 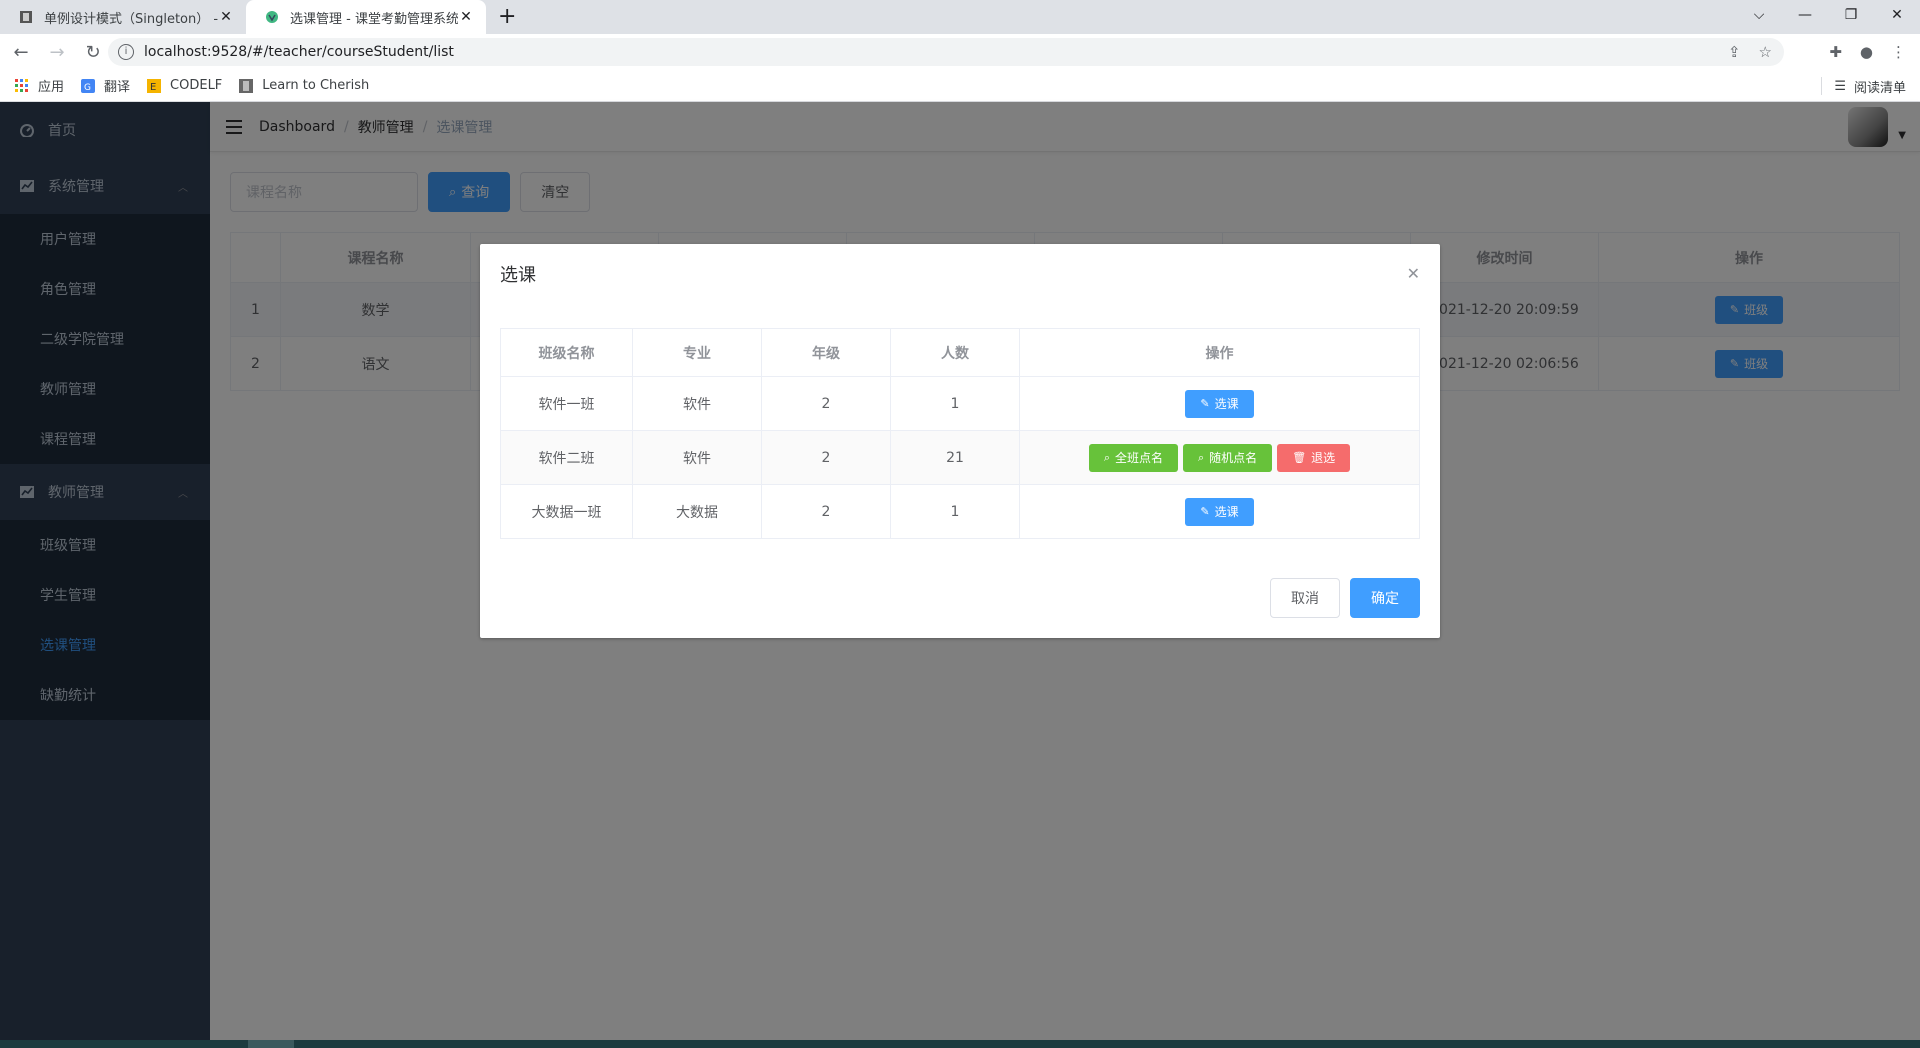 I want to click on bookmark-label: Learn to Cherish, so click(x=316, y=85).